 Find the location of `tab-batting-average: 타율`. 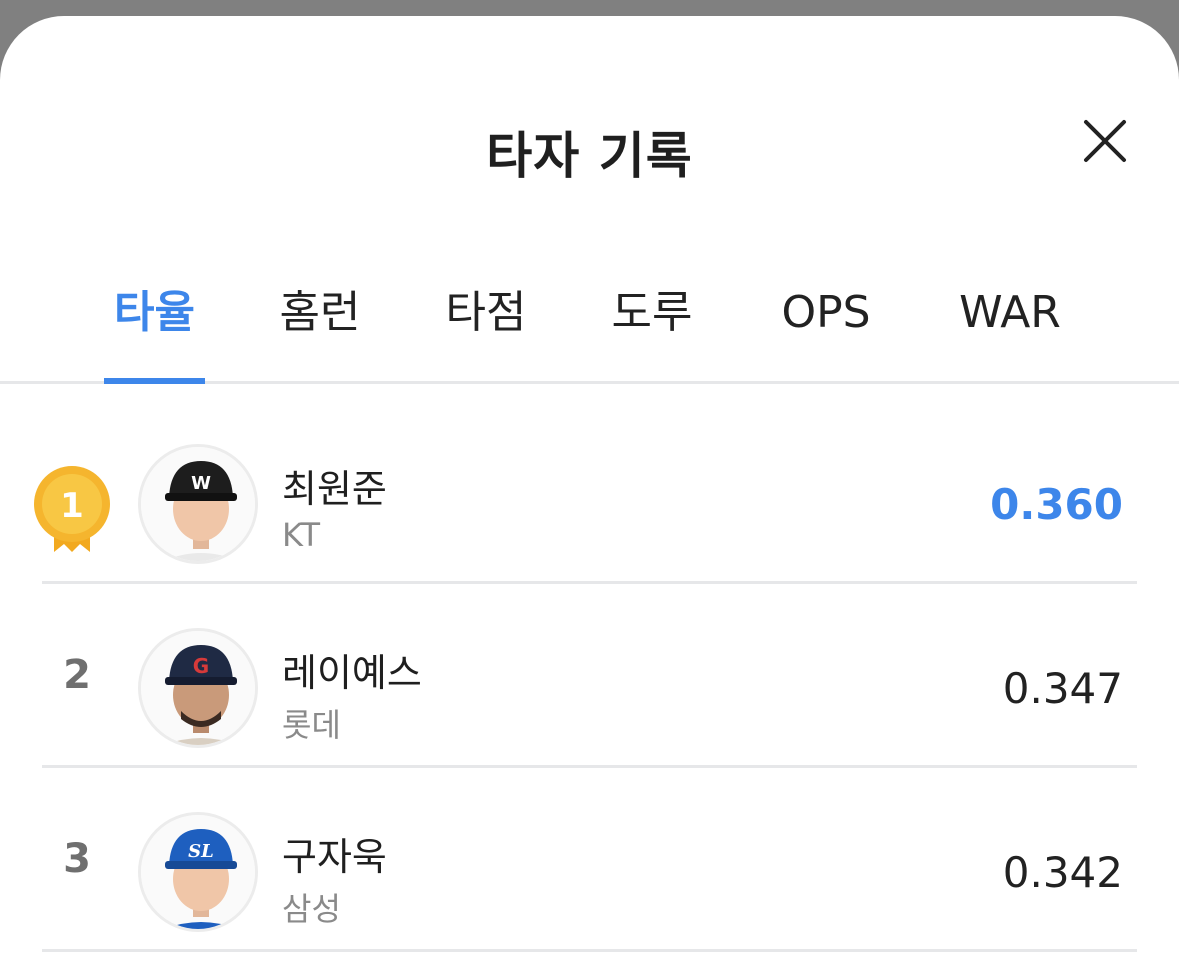

tab-batting-average: 타율 is located at coordinates (154, 331).